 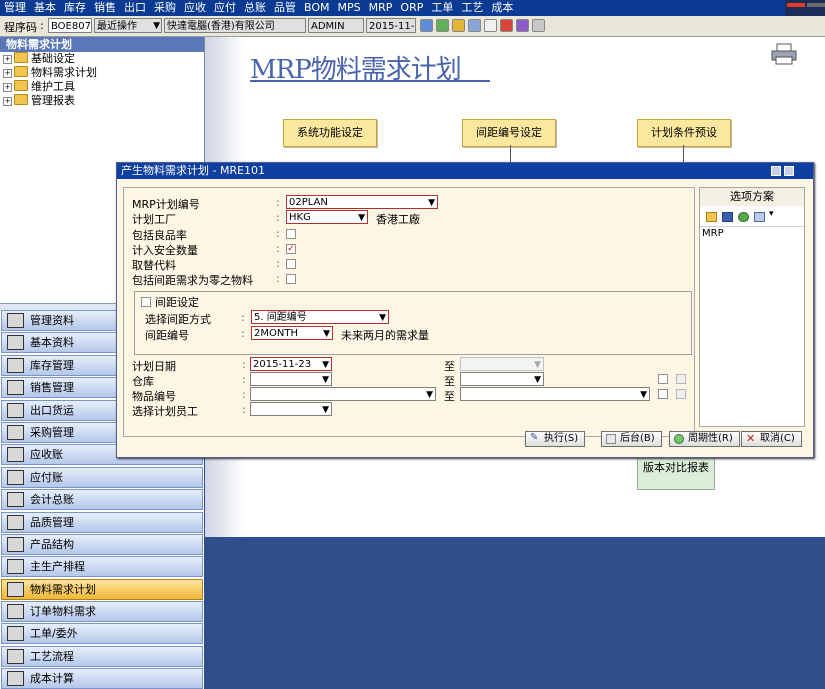 I want to click on basic-data-icon, so click(x=15, y=343).